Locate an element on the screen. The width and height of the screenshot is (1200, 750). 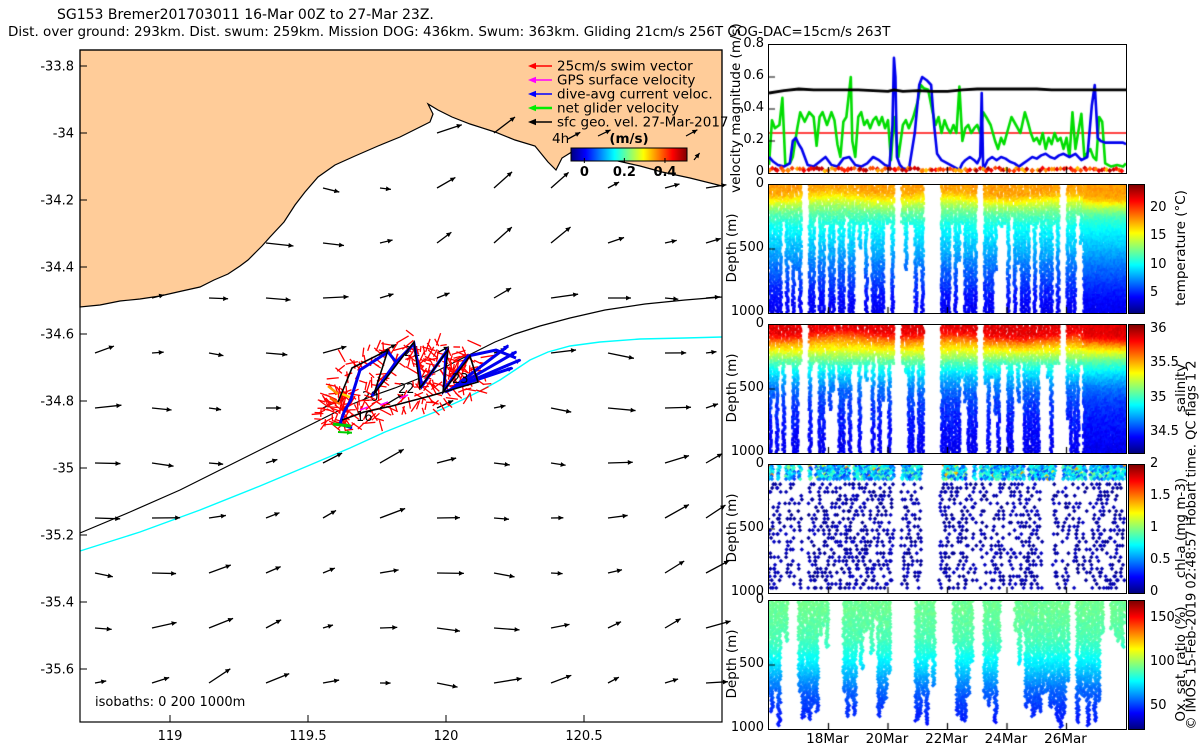
date-tick-label: 24Mar is located at coordinates (1006, 739).